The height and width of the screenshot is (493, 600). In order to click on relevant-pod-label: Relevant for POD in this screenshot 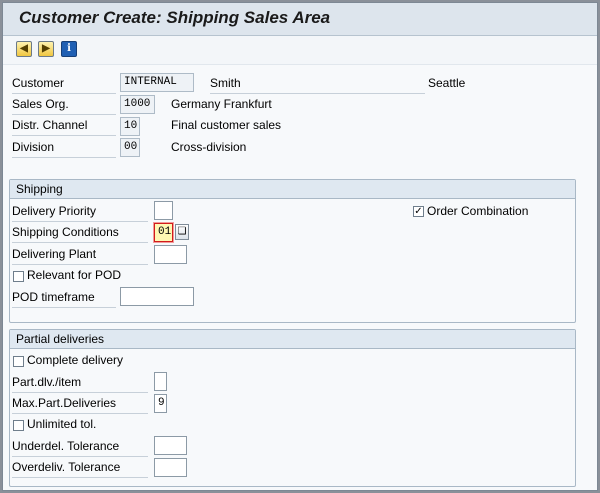, I will do `click(74, 275)`.